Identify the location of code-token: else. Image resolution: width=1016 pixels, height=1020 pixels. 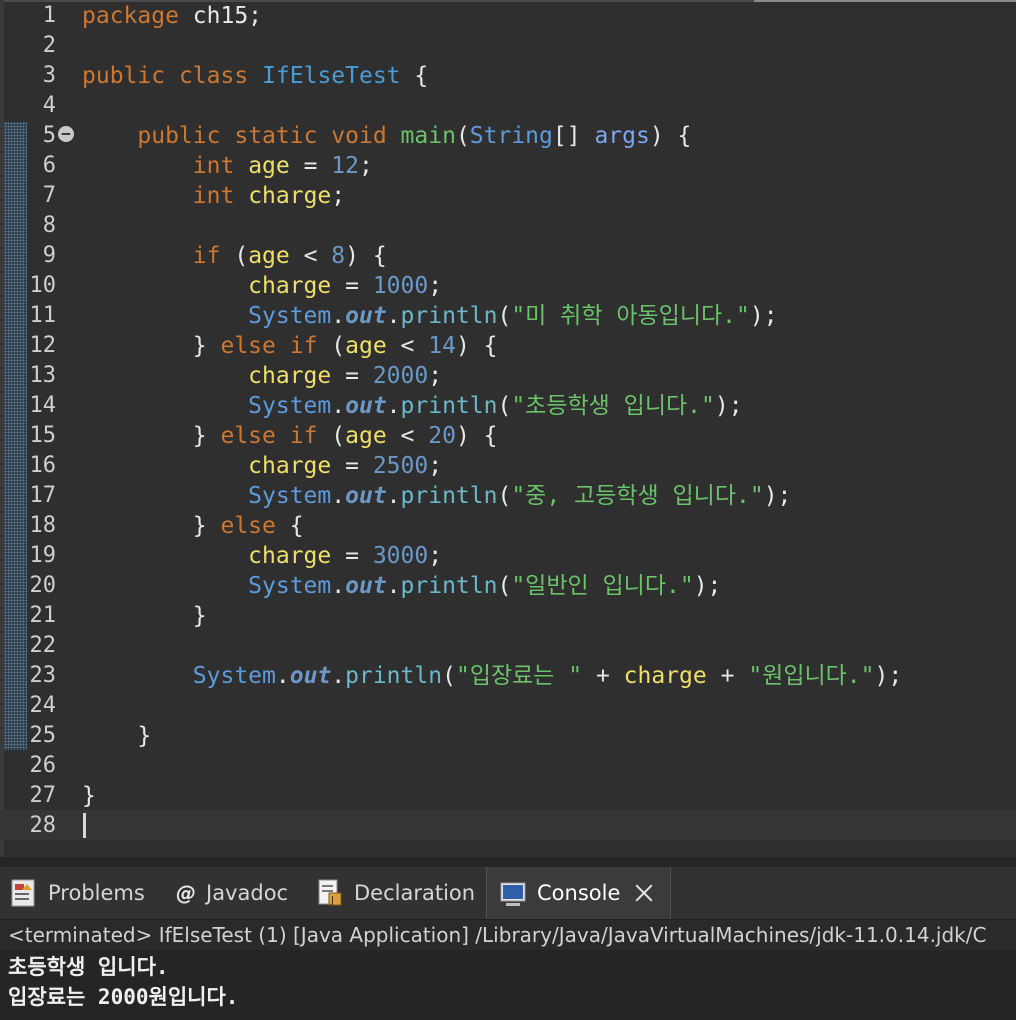
(248, 526).